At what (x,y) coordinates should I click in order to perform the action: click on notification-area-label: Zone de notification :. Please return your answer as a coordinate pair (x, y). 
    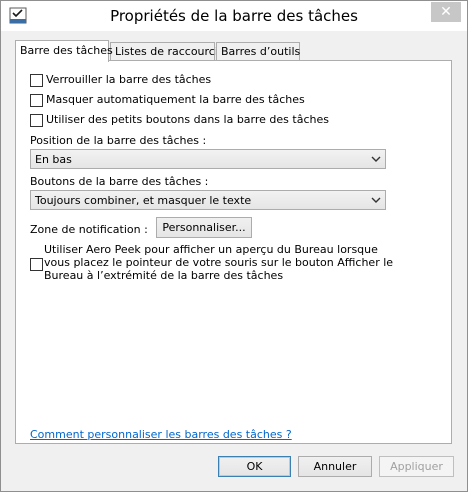
    Looking at the image, I should click on (89, 229).